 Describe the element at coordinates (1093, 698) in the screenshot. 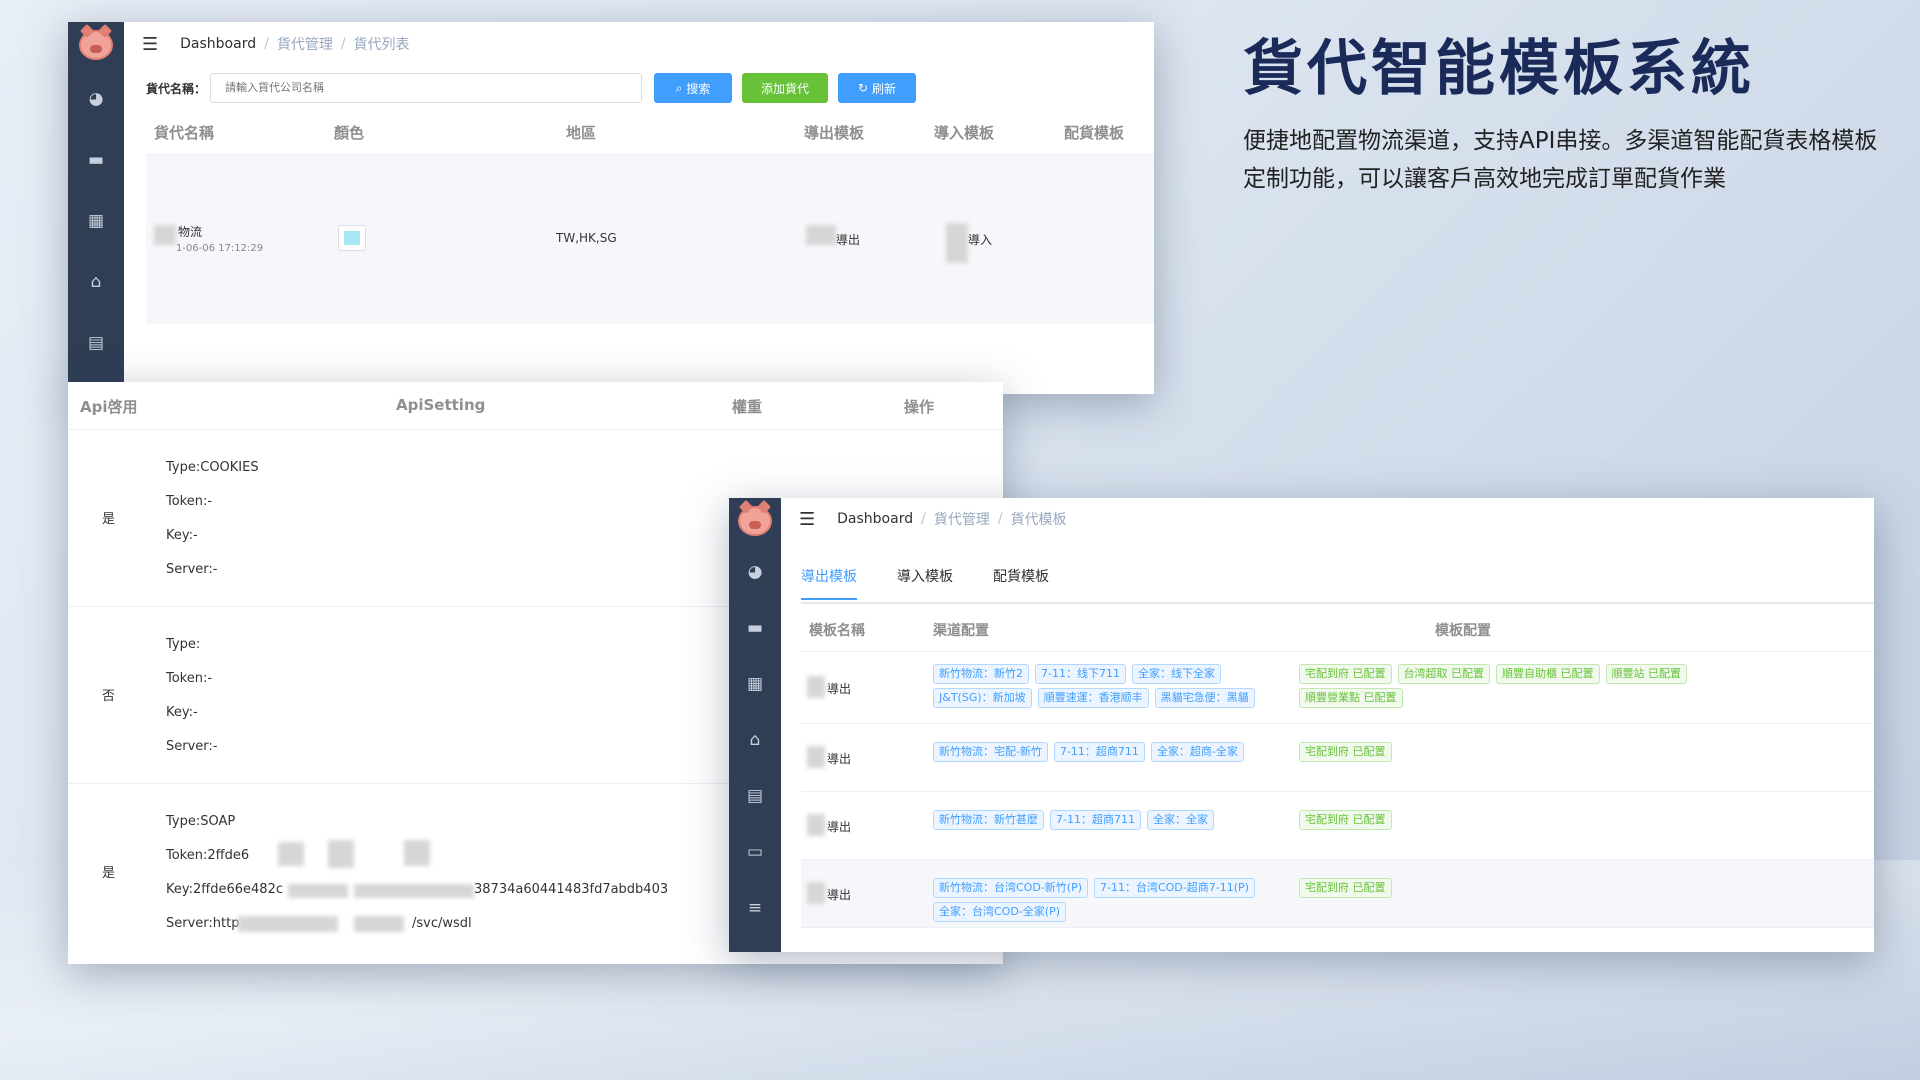

I see `channel-tag: 順豐速運：香港顺丰` at that location.